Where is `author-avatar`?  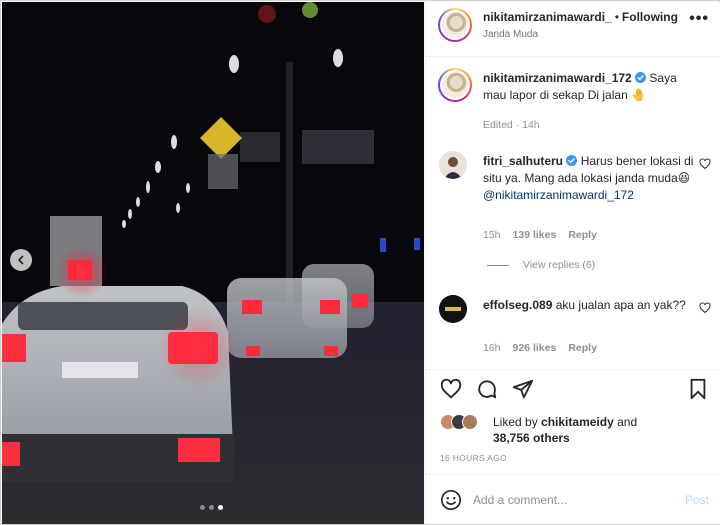 author-avatar is located at coordinates (455, 25).